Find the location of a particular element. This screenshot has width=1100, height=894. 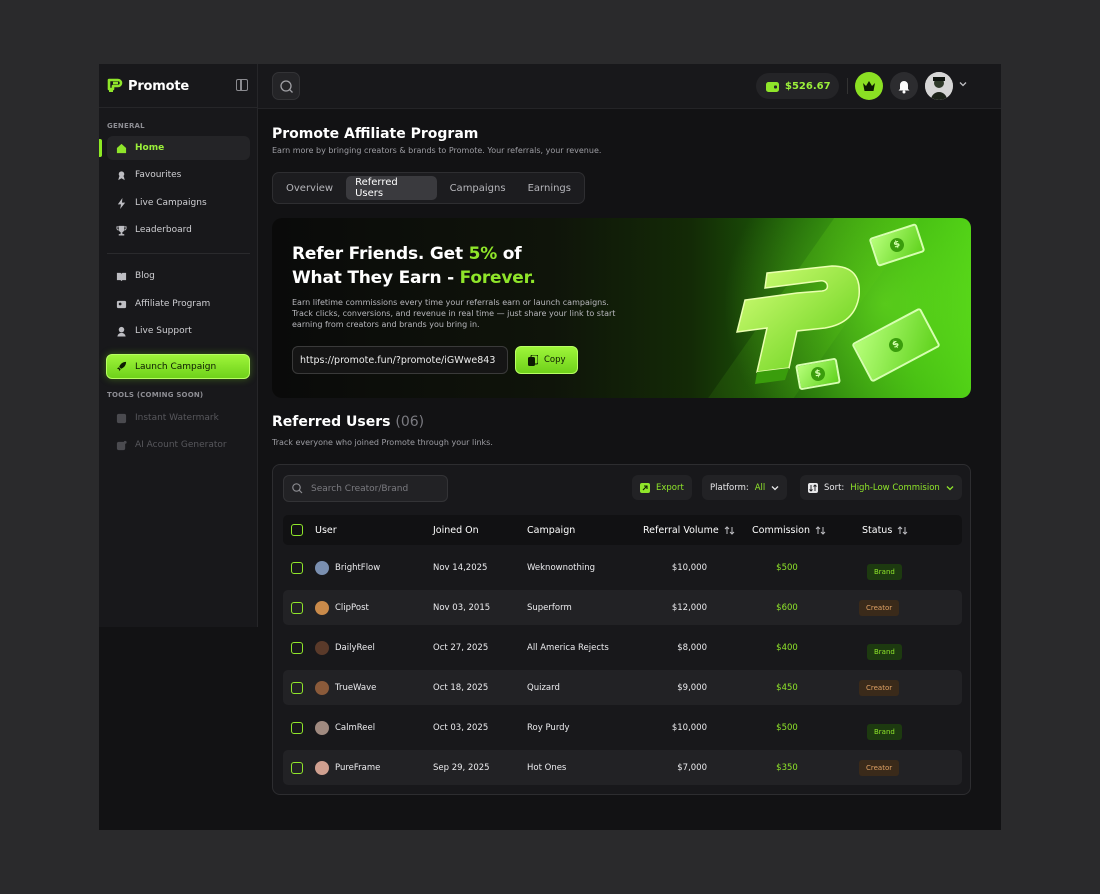

column-user: User is located at coordinates (326, 530).